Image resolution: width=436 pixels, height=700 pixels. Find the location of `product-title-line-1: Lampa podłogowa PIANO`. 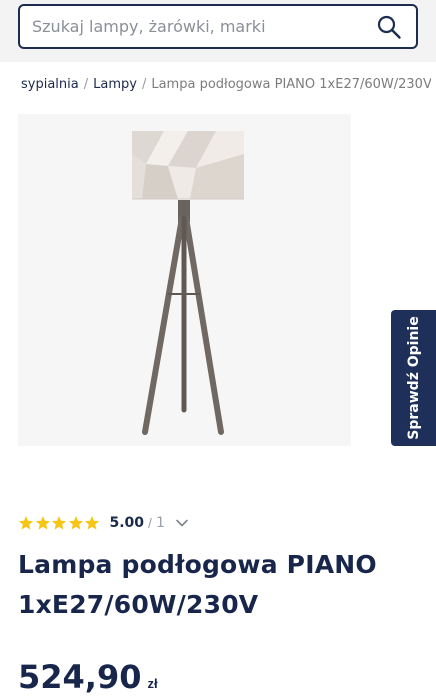

product-title-line-1: Lampa podłogowa PIANO is located at coordinates (197, 564).